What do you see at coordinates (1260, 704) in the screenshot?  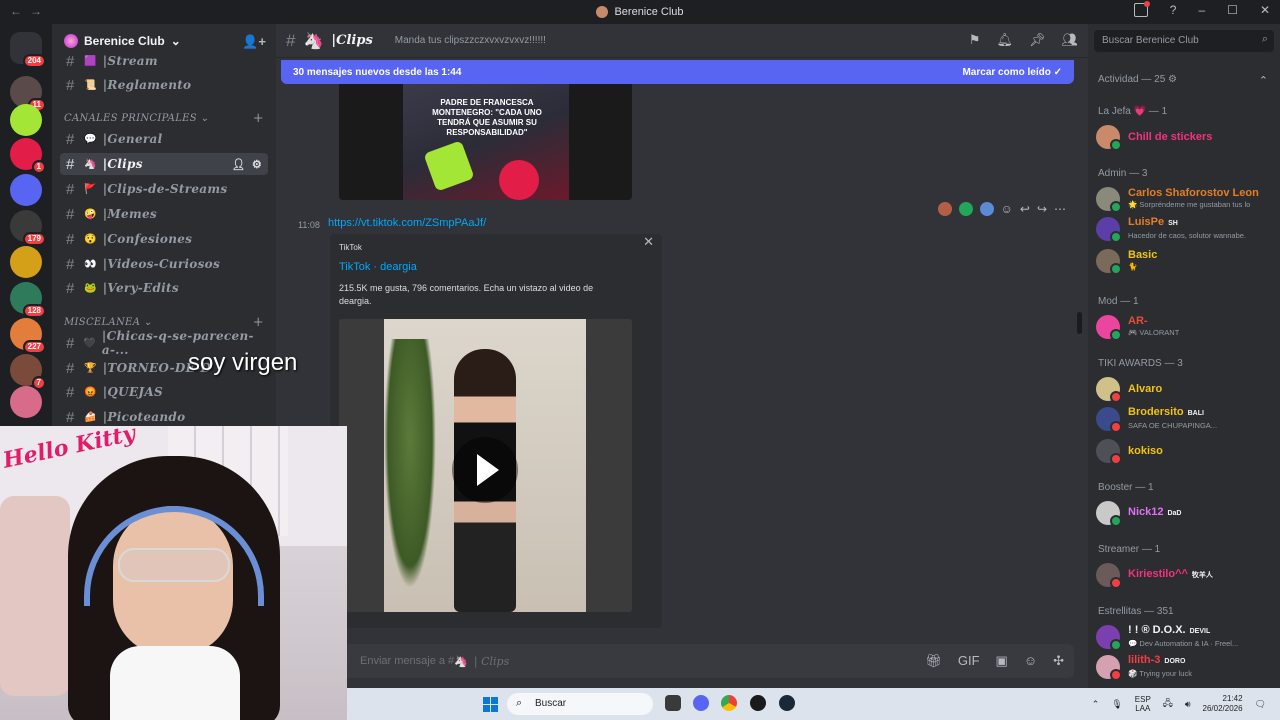 I see `notification-icon: 🗨︎` at bounding box center [1260, 704].